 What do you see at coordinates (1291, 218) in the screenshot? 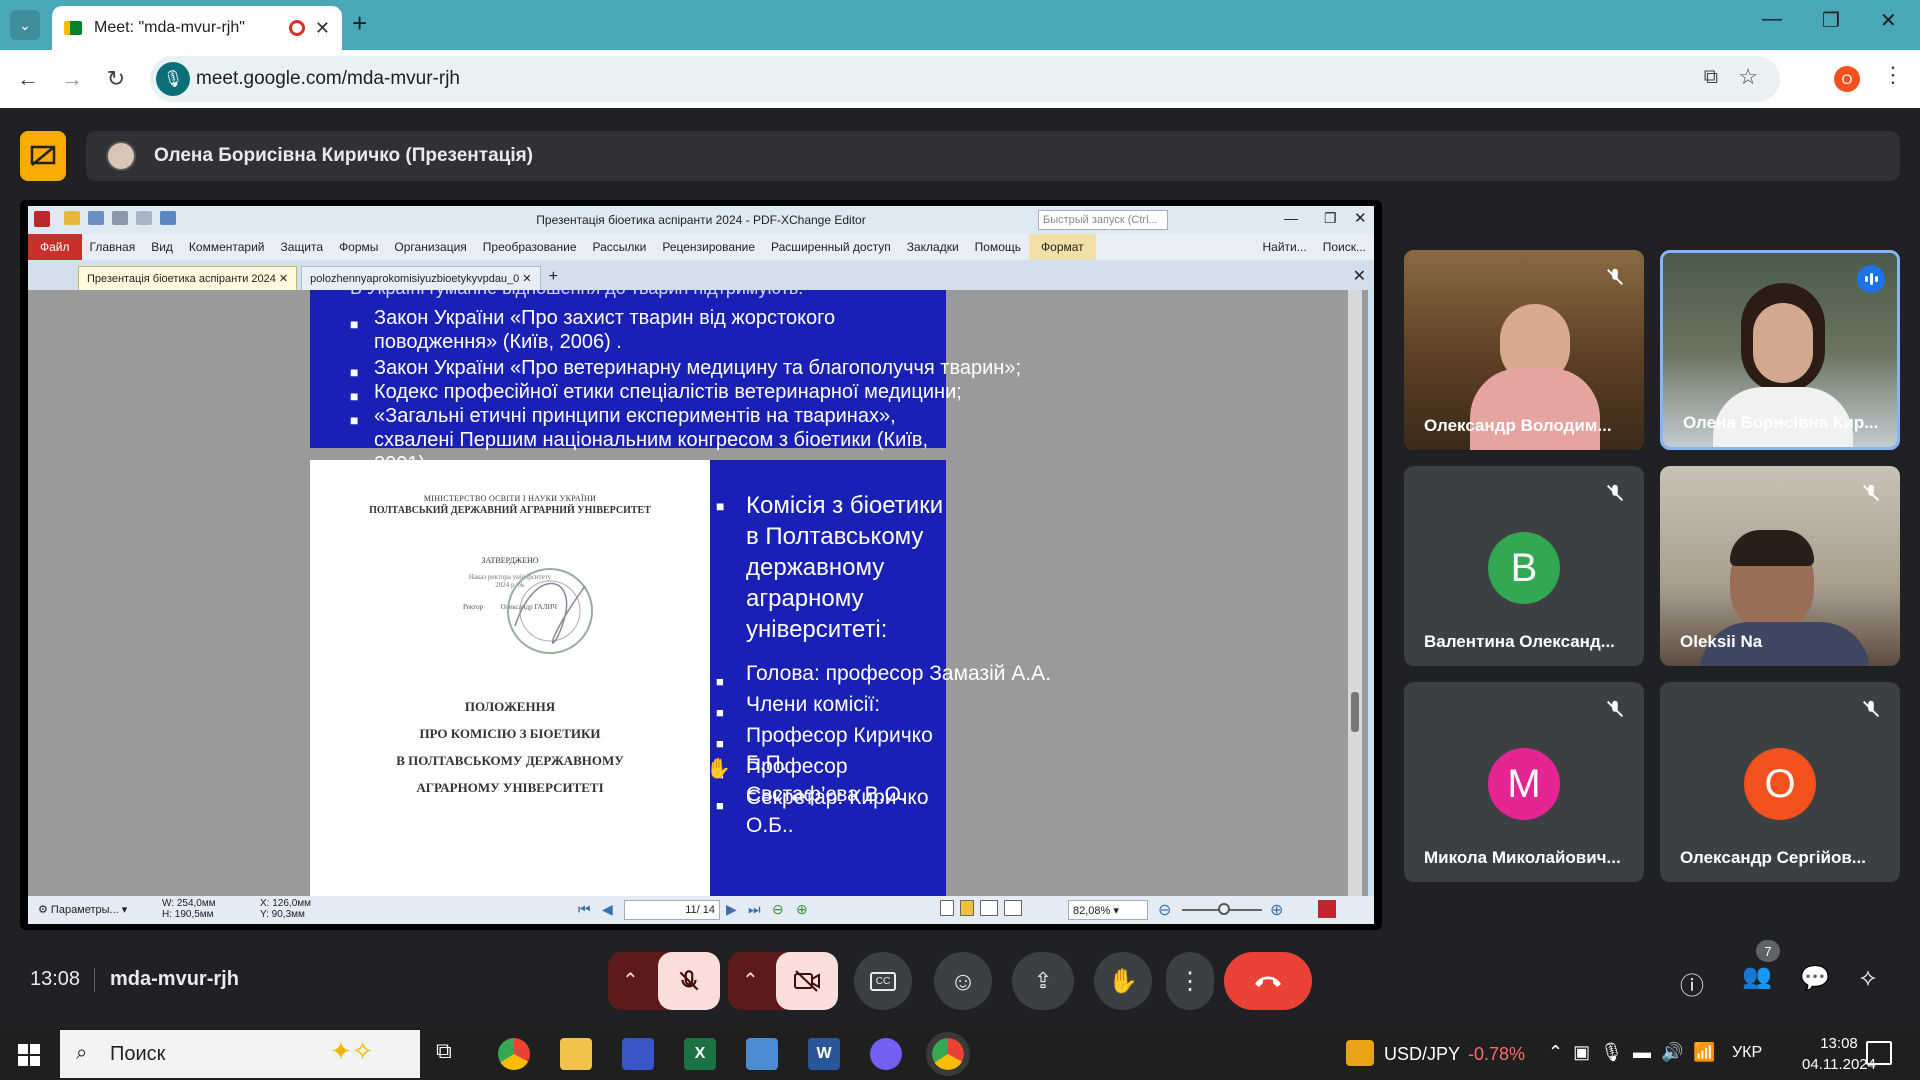
I see `pdf-minimize-button: —` at bounding box center [1291, 218].